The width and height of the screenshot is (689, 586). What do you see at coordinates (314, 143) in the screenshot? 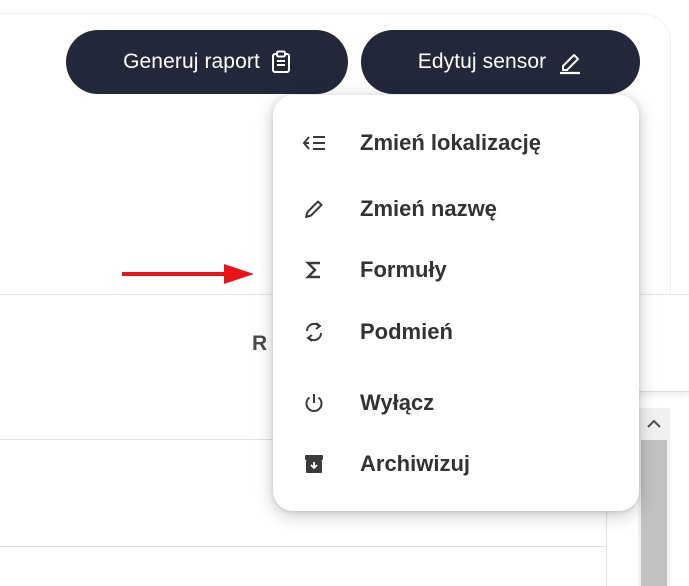
I see `list-move-icon` at bounding box center [314, 143].